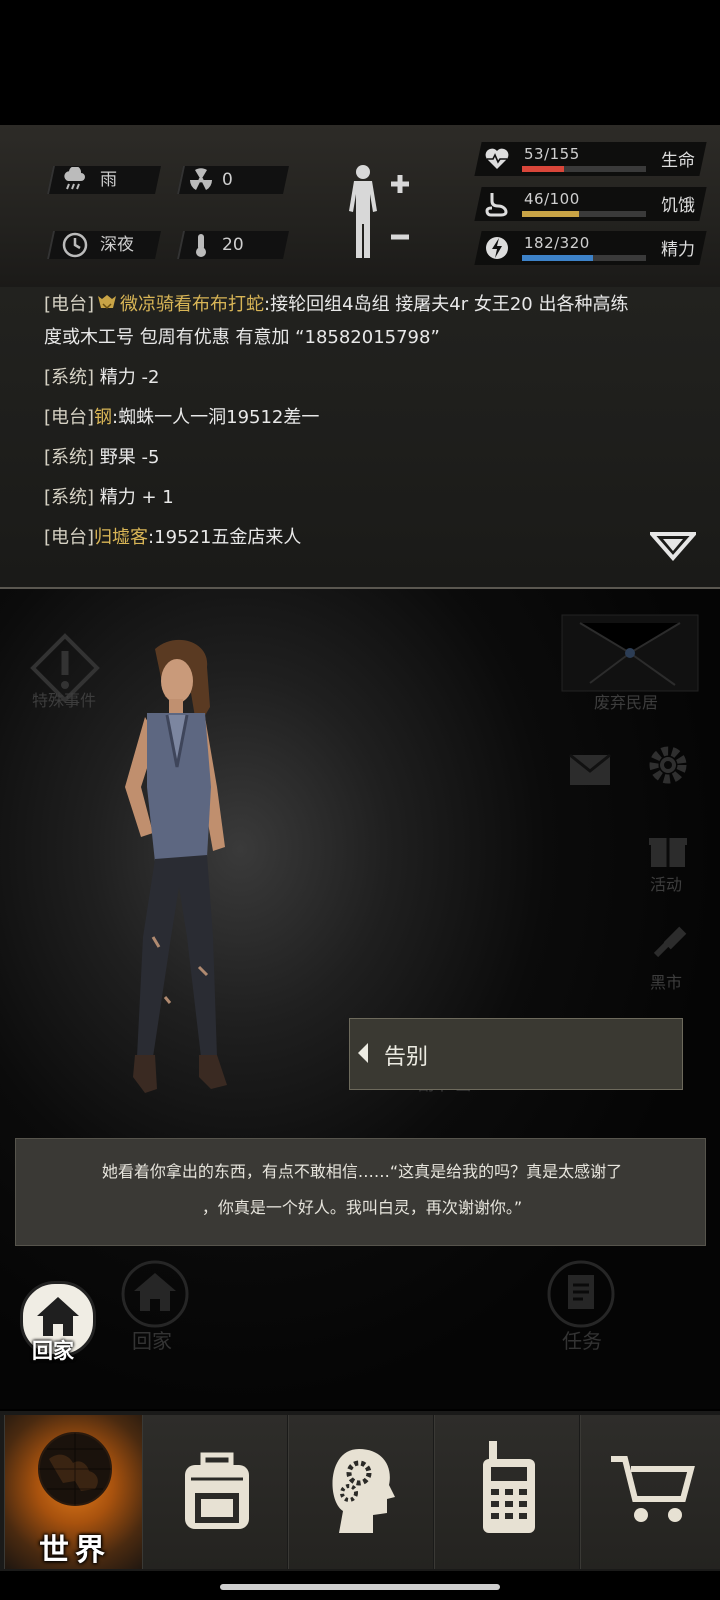 Image resolution: width=720 pixels, height=1600 pixels. Describe the element at coordinates (552, 199) in the screenshot. I see `hunger-value: 46/100` at that location.